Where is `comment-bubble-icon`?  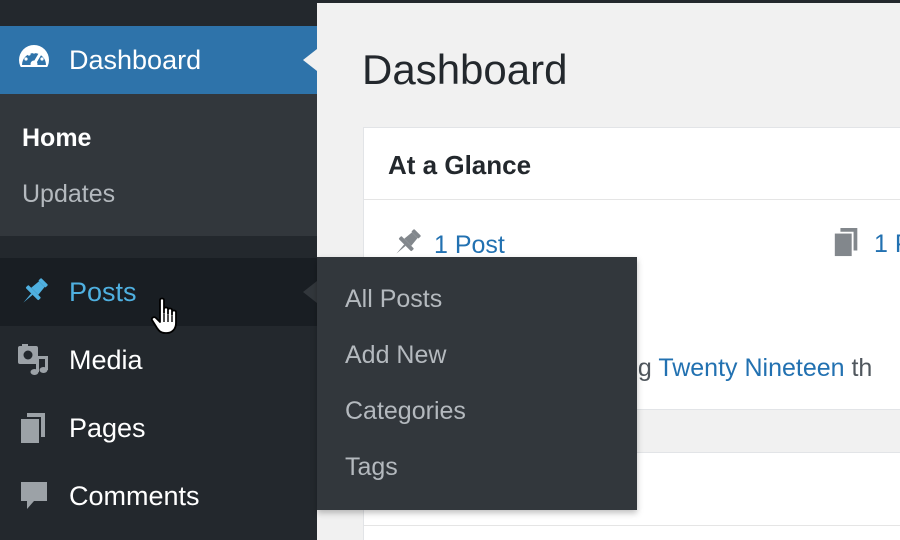 comment-bubble-icon is located at coordinates (34, 496).